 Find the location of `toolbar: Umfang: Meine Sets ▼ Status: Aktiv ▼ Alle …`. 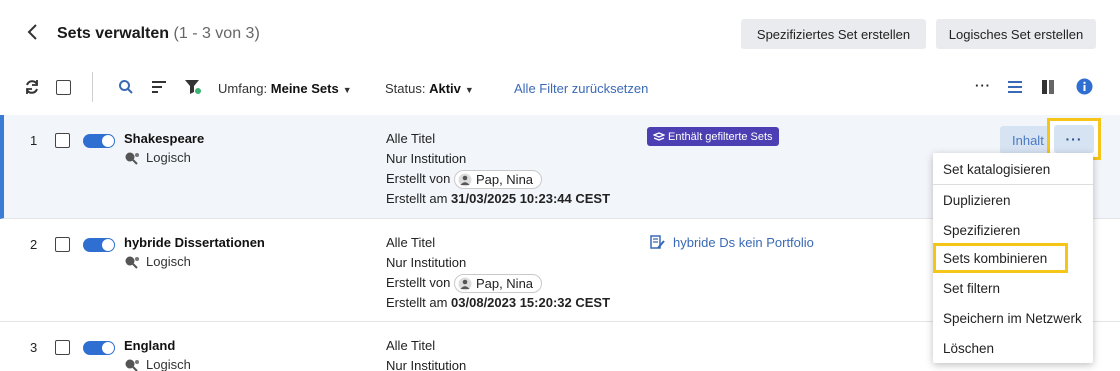

toolbar: Umfang: Meine Sets ▼ Status: Aktiv ▼ Alle … is located at coordinates (560, 88).